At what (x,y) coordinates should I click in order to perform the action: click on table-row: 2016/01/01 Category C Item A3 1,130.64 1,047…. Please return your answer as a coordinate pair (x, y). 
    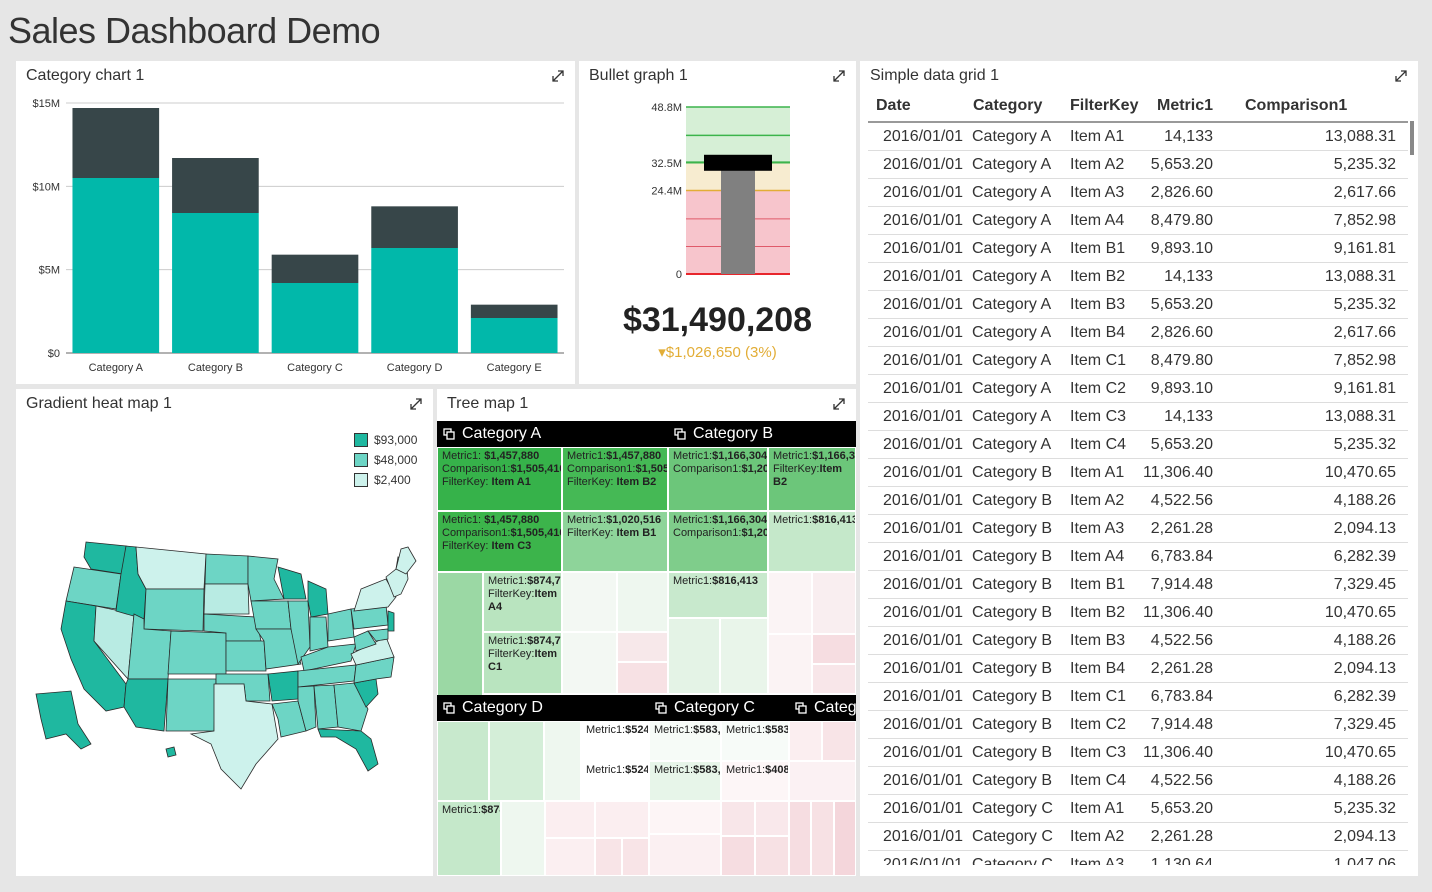
    Looking at the image, I should click on (1138, 858).